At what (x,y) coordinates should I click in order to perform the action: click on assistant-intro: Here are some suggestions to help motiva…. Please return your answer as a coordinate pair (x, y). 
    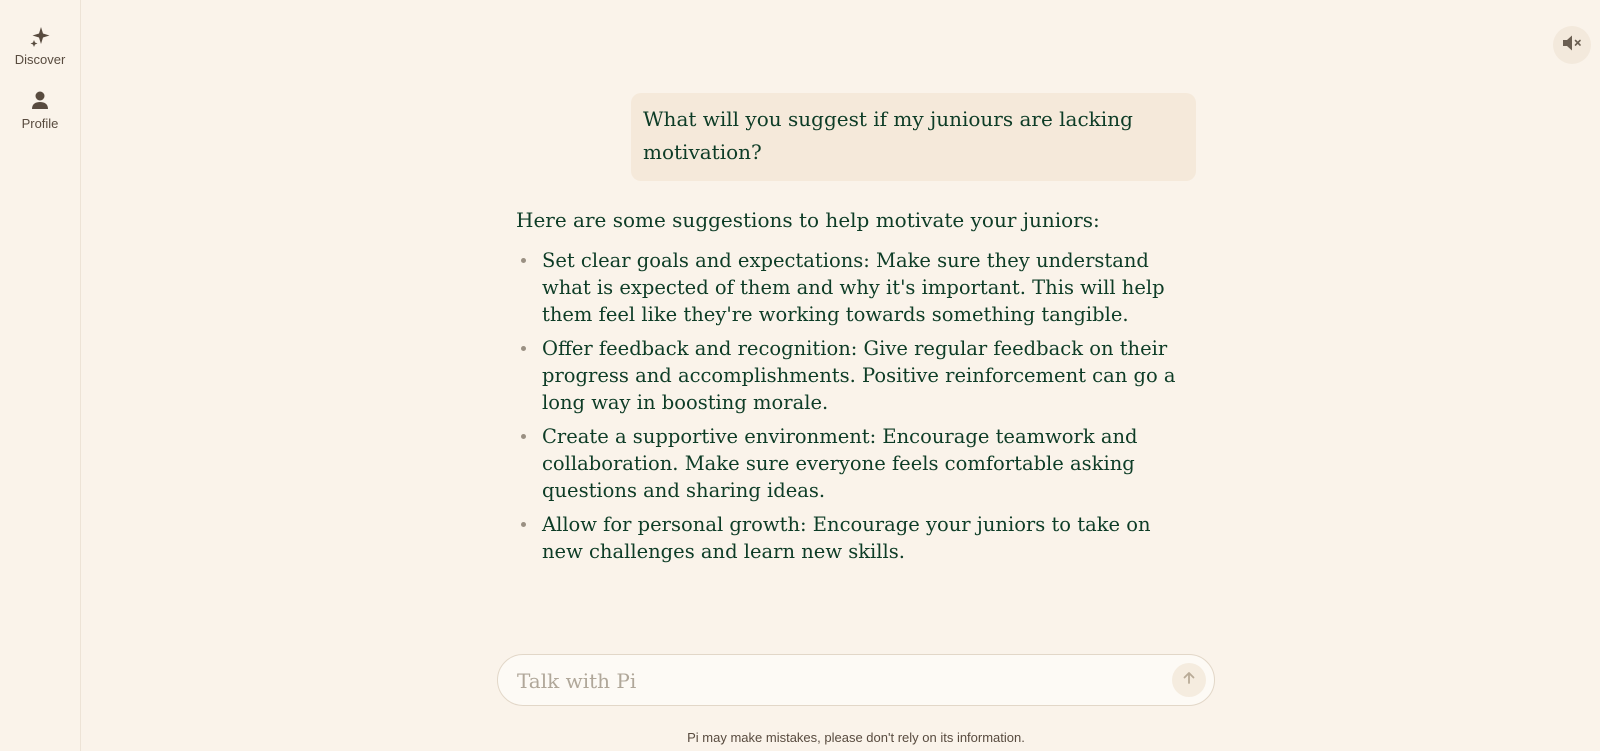
    Looking at the image, I should click on (808, 220).